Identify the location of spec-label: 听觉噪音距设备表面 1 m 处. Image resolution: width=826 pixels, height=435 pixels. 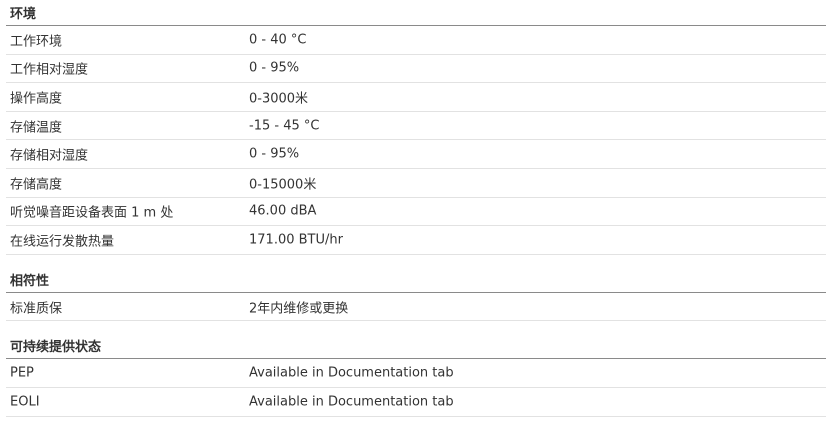
(92, 213).